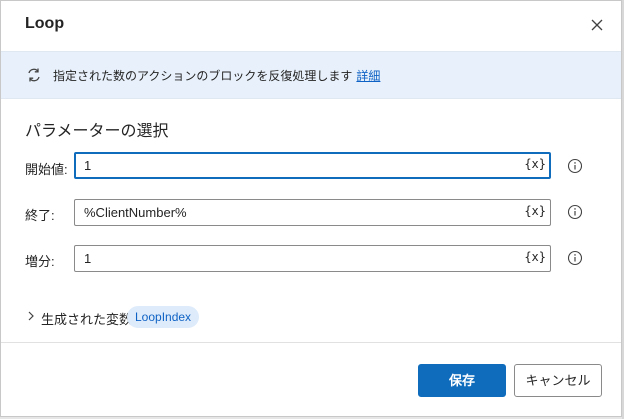 The image size is (624, 419). I want to click on loop-index-variable-chip: LoopIndex, so click(163, 317).